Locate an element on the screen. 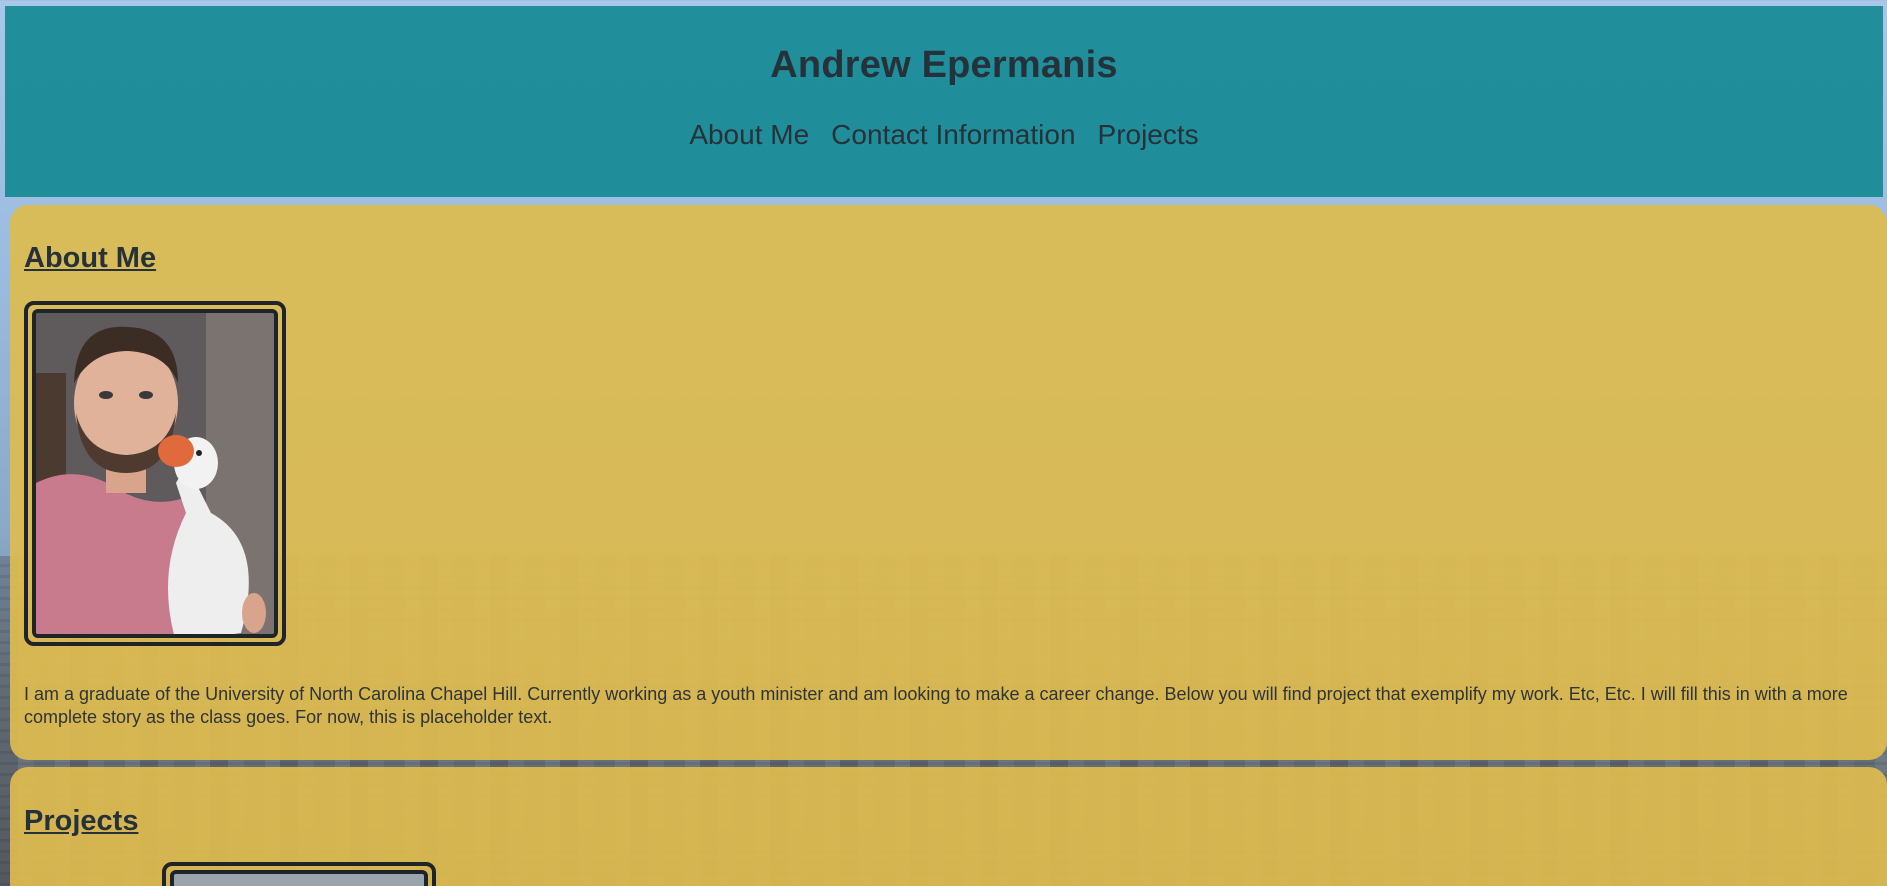 This screenshot has height=886, width=1887. profile-photo-frame is located at coordinates (155, 473).